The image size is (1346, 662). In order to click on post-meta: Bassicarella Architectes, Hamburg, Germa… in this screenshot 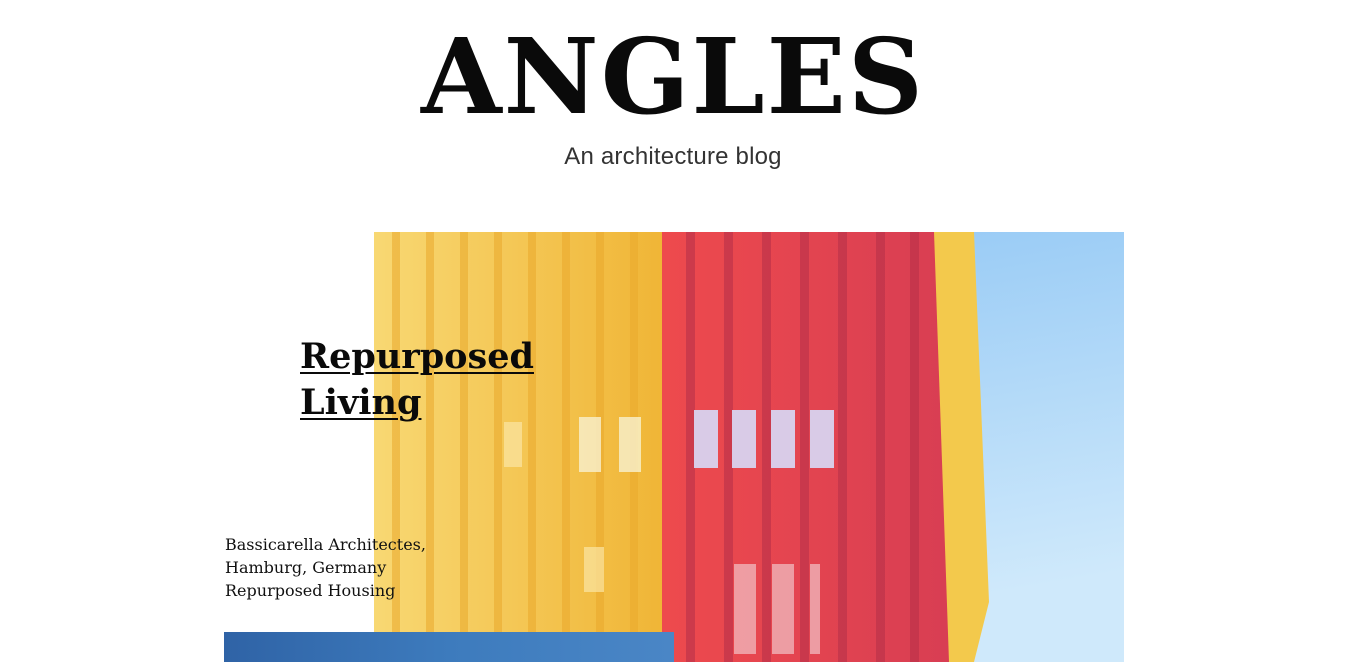, I will do `click(335, 567)`.